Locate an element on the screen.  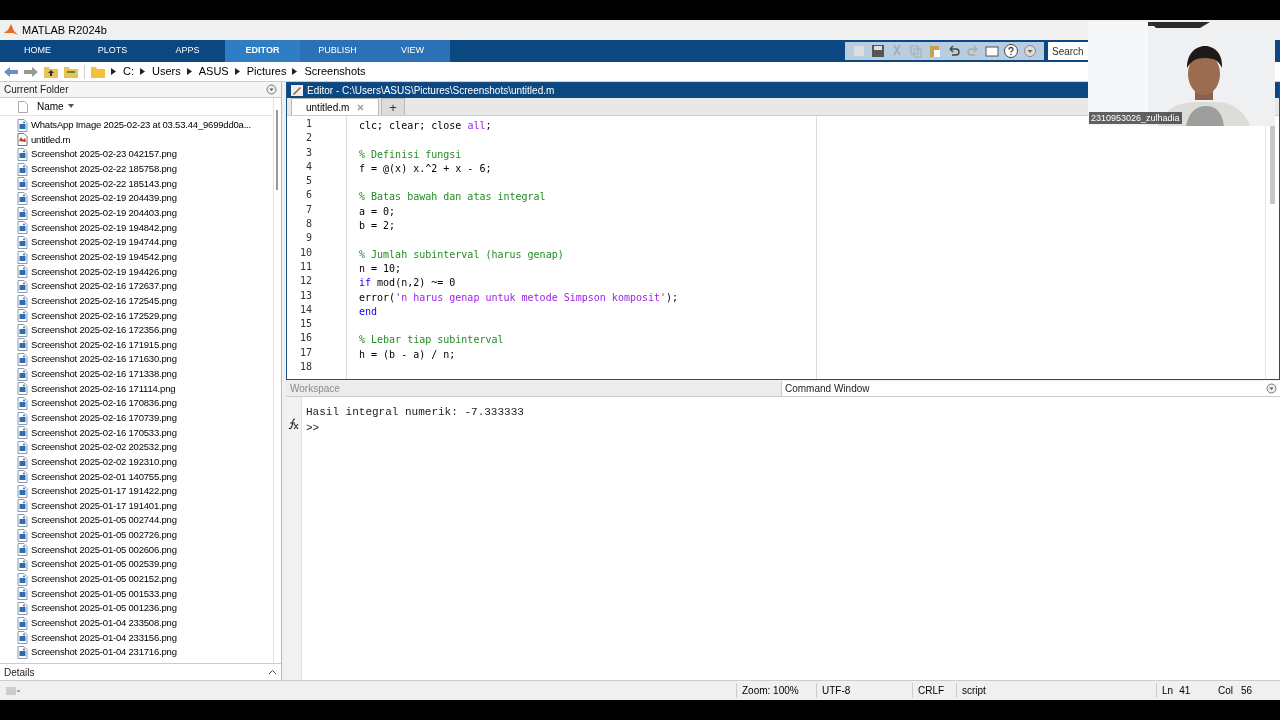
file-item: Screenshot 2025-01-05 001236.png is located at coordinates (136, 608).